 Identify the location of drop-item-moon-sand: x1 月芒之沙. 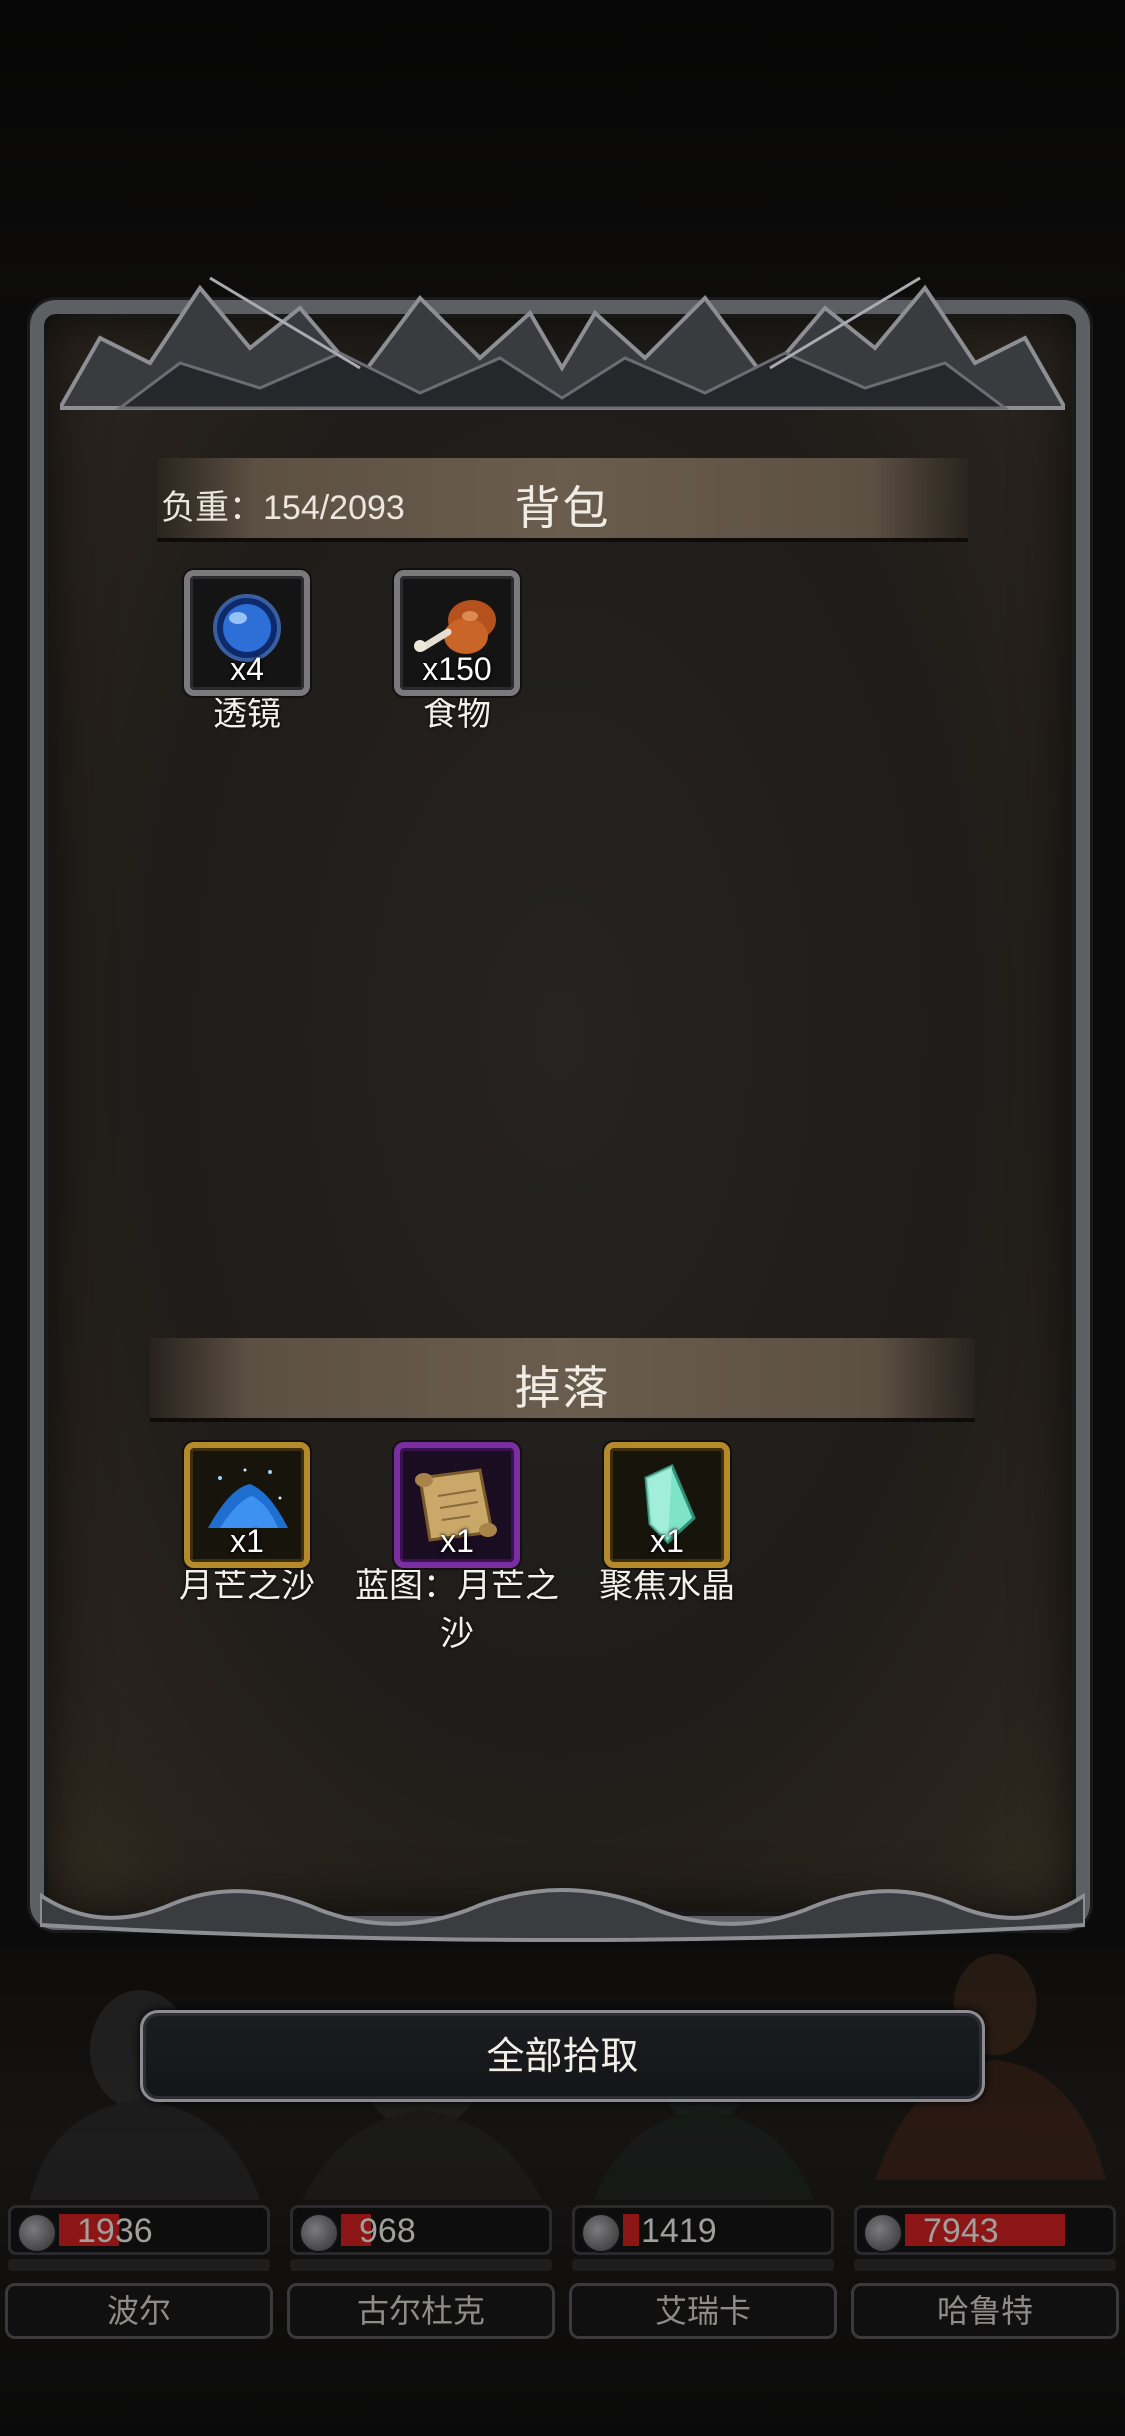
(247, 1526).